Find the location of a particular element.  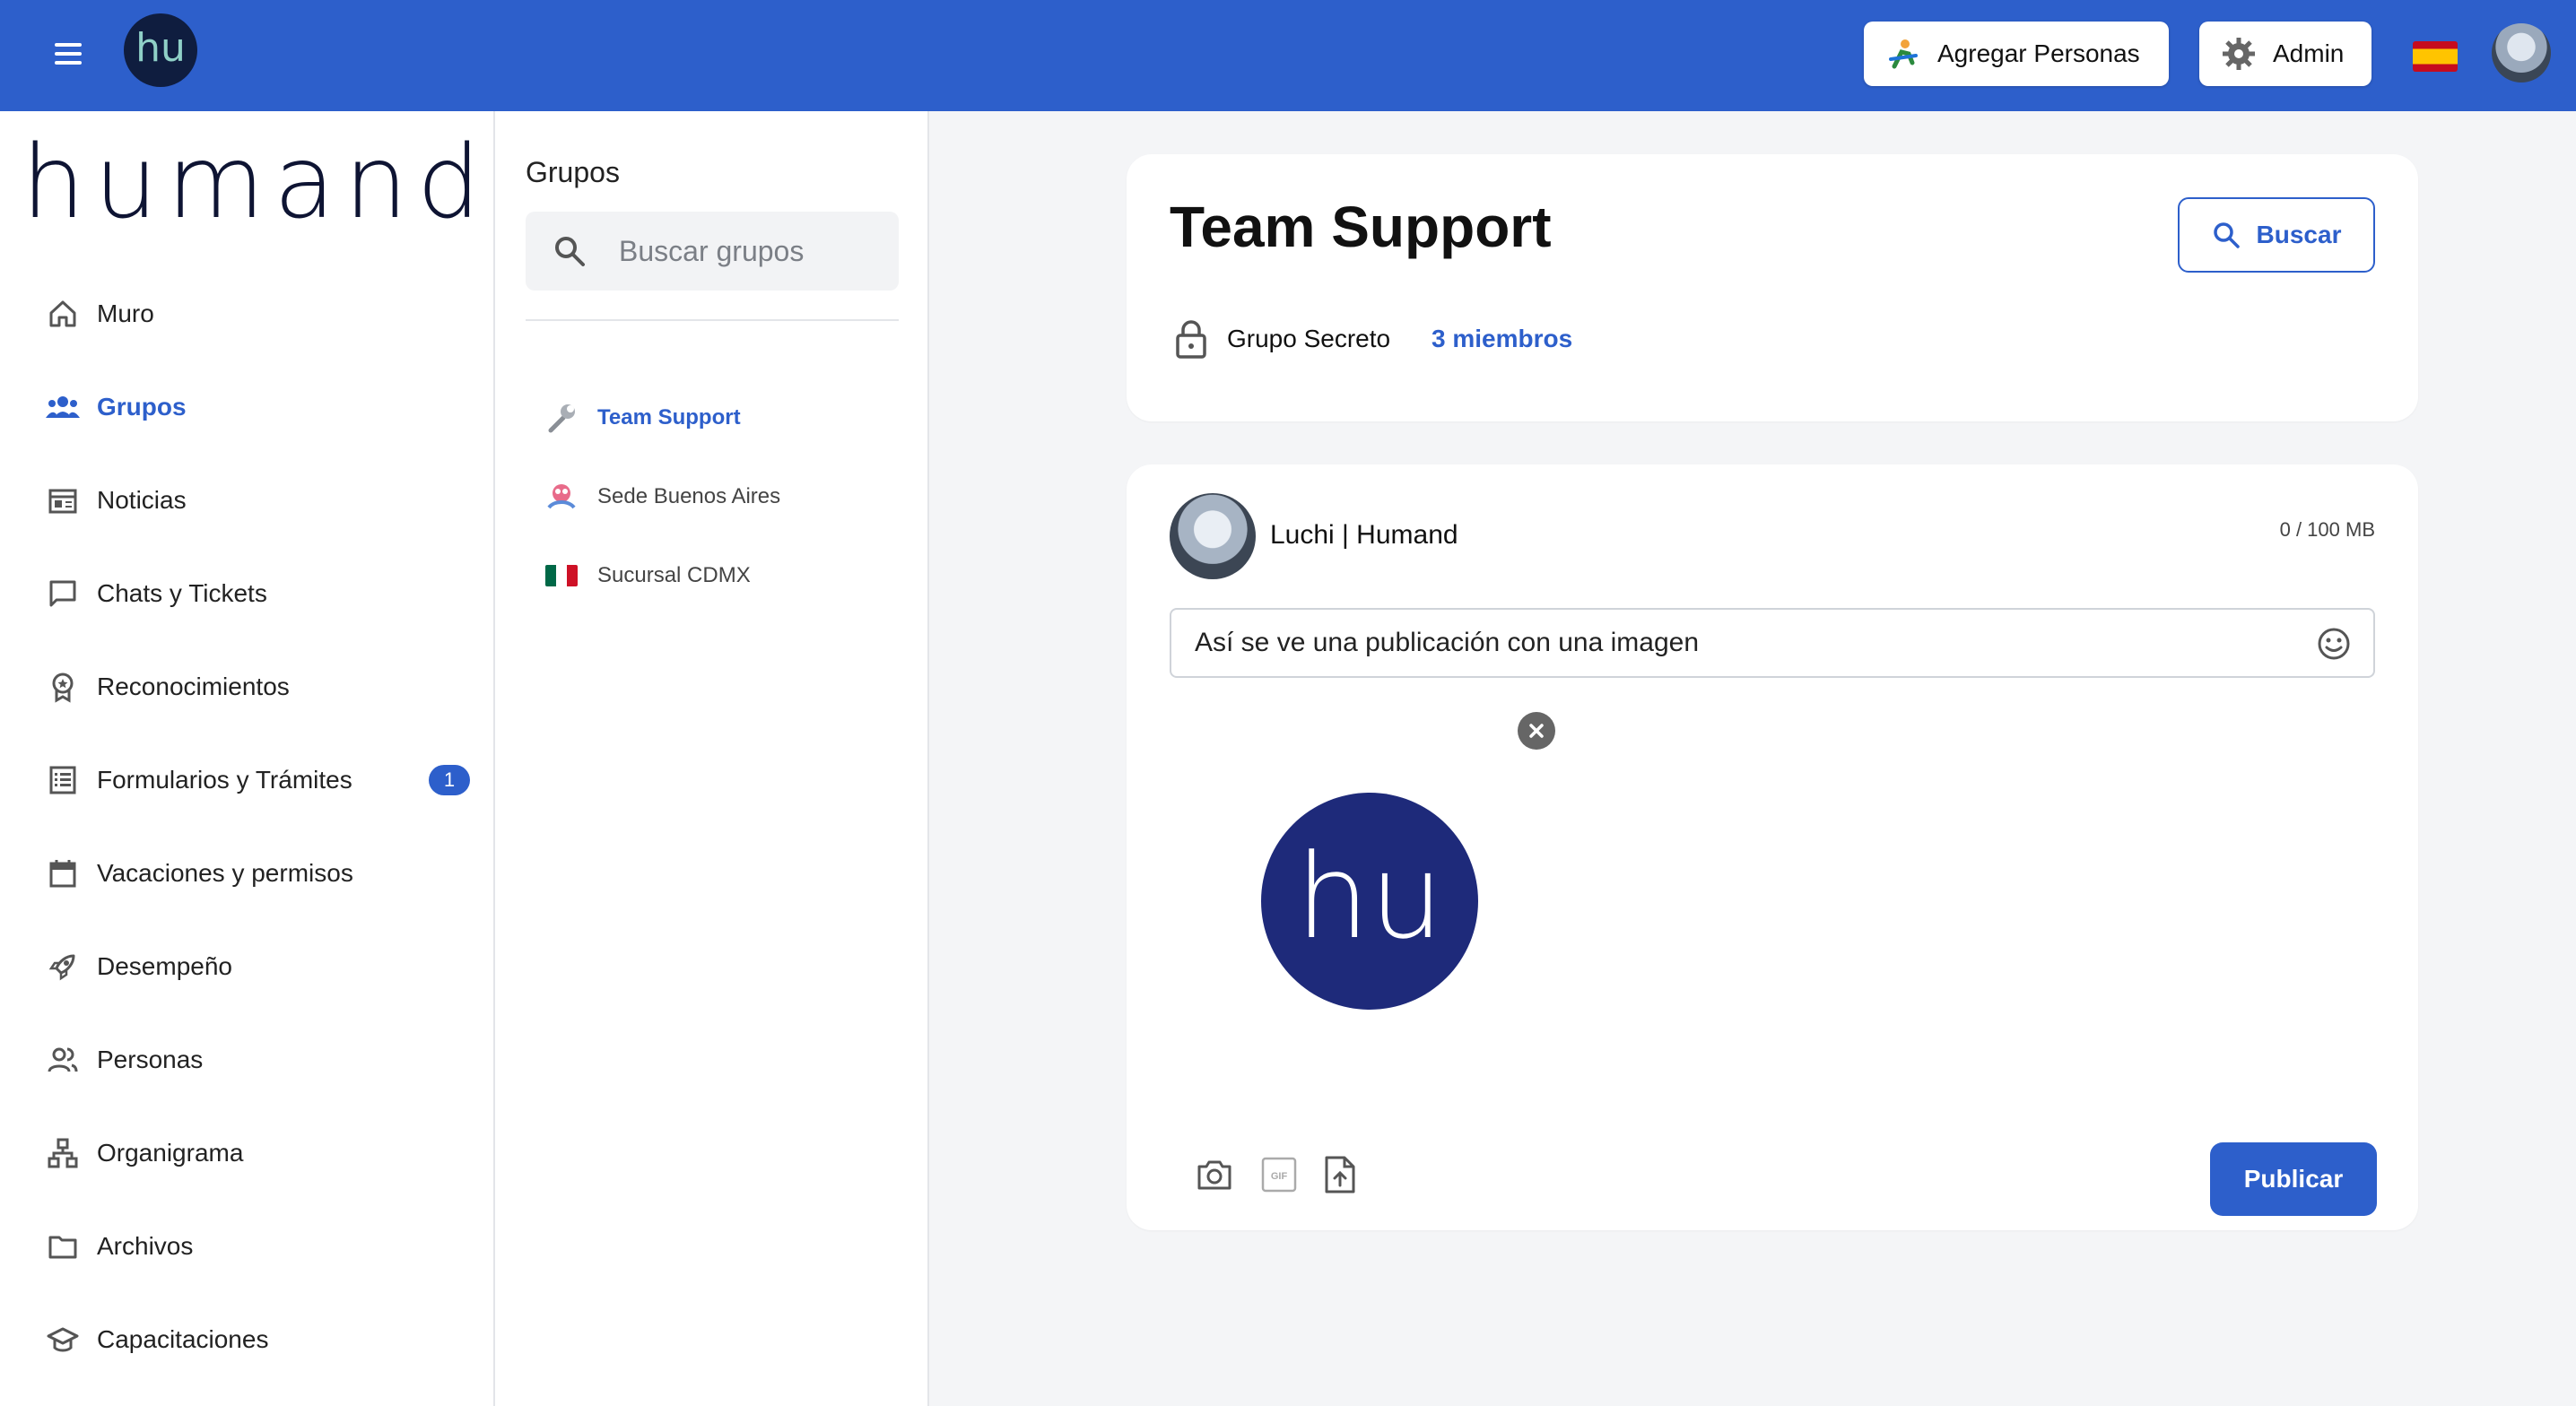

lock-icon is located at coordinates (1191, 339).